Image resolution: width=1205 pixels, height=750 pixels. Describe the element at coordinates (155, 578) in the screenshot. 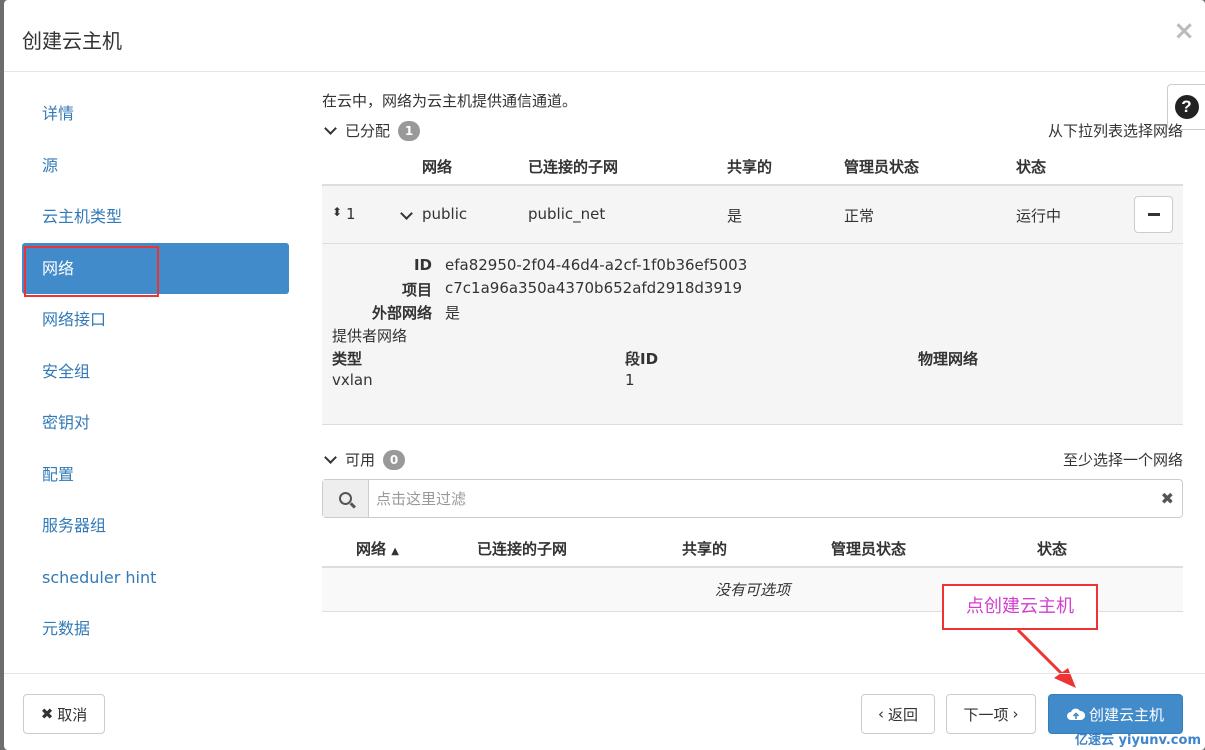

I see `sidebar-item-scheduler-hint: scheduler hint` at that location.